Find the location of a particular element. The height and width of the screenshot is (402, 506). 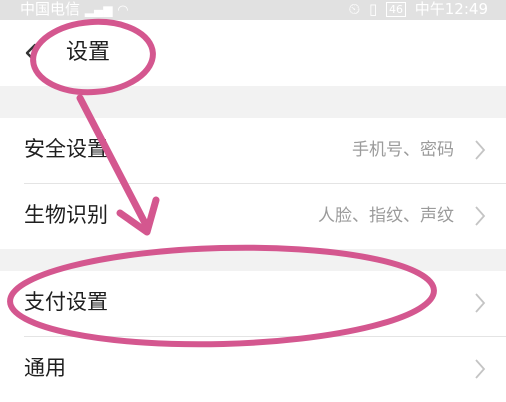

signal-icon: ▂▄▆ is located at coordinates (98, 10).